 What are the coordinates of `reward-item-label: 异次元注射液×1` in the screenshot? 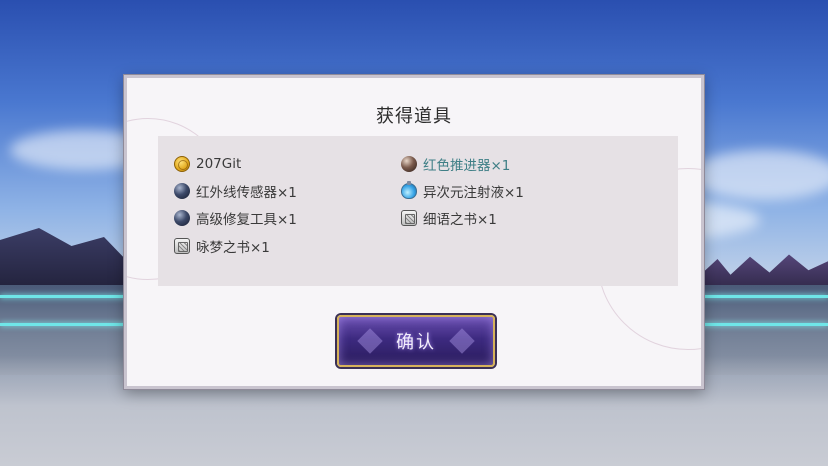 It's located at (473, 192).